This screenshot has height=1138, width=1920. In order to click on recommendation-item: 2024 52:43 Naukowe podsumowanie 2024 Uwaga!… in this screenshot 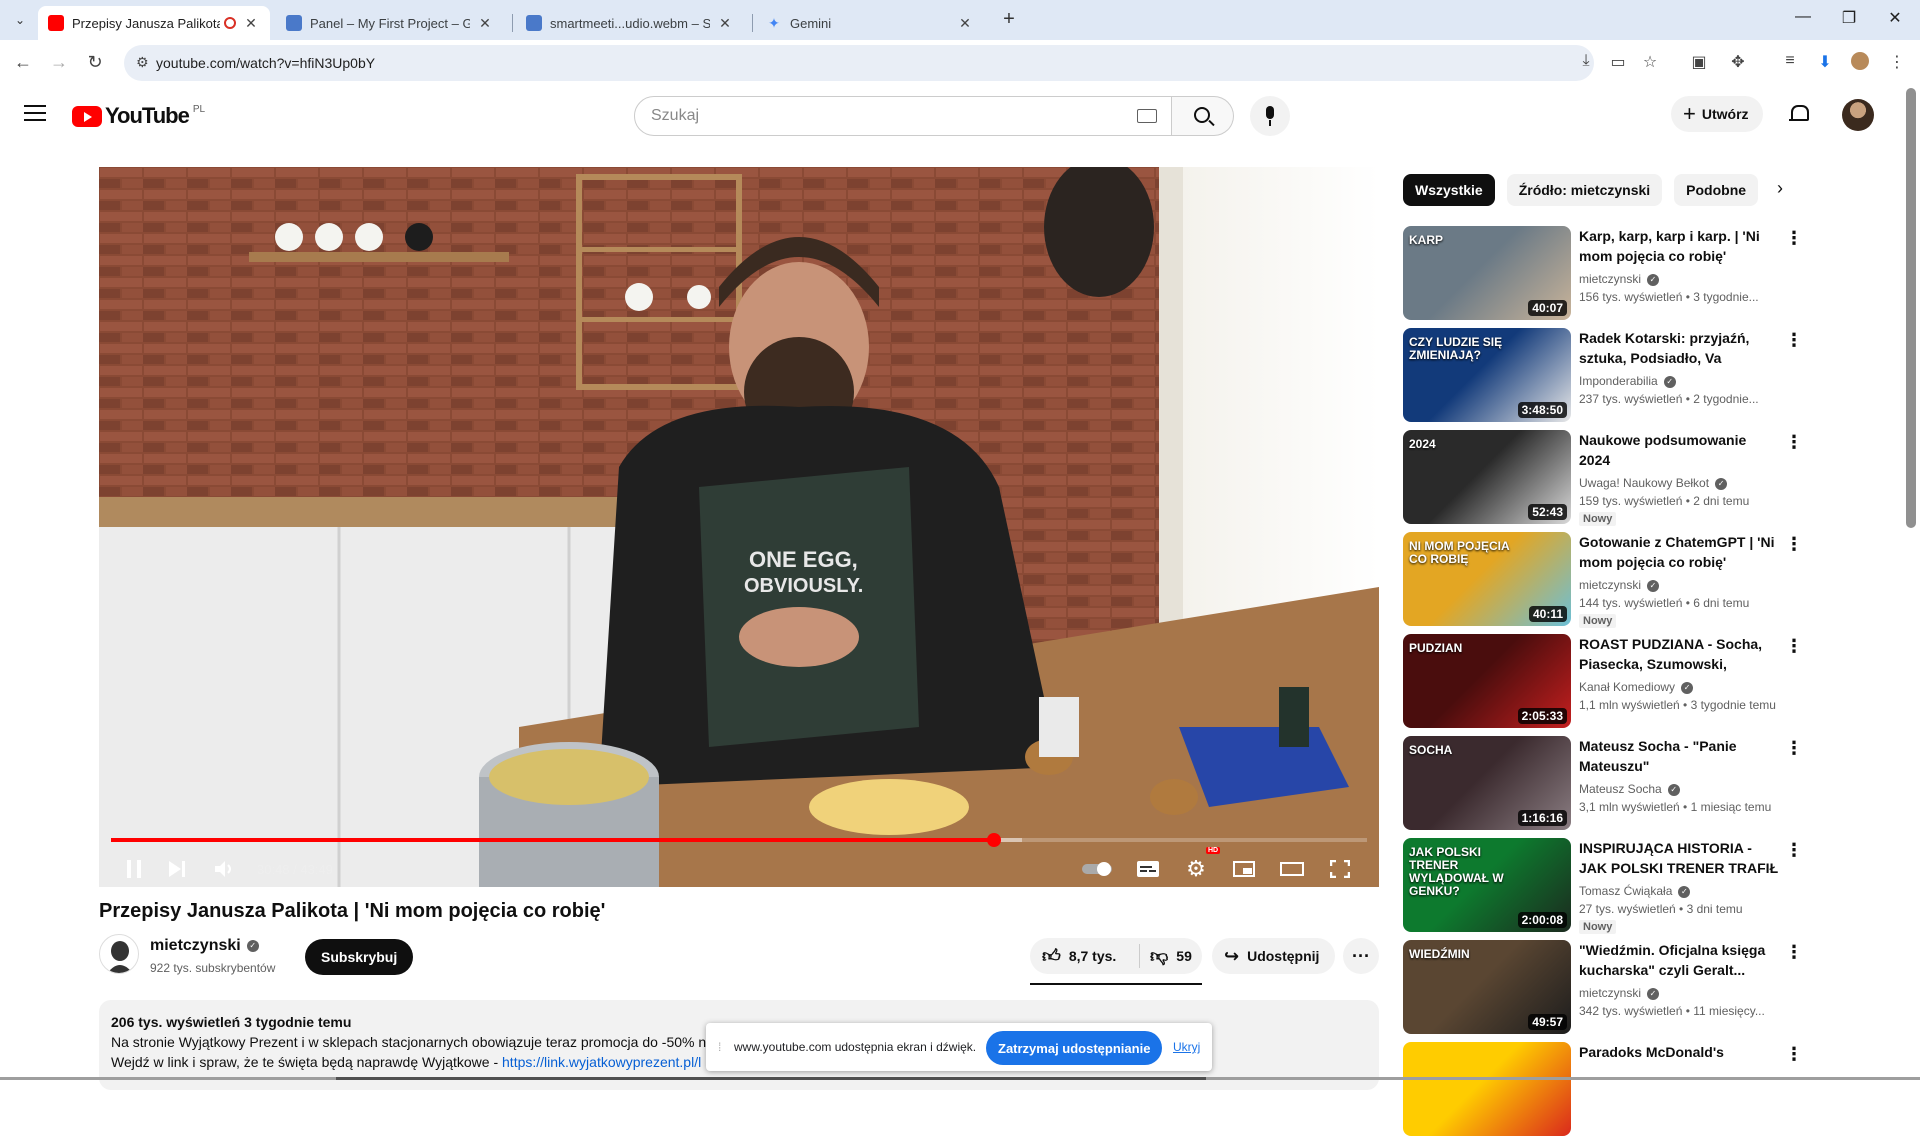, I will do `click(1603, 478)`.